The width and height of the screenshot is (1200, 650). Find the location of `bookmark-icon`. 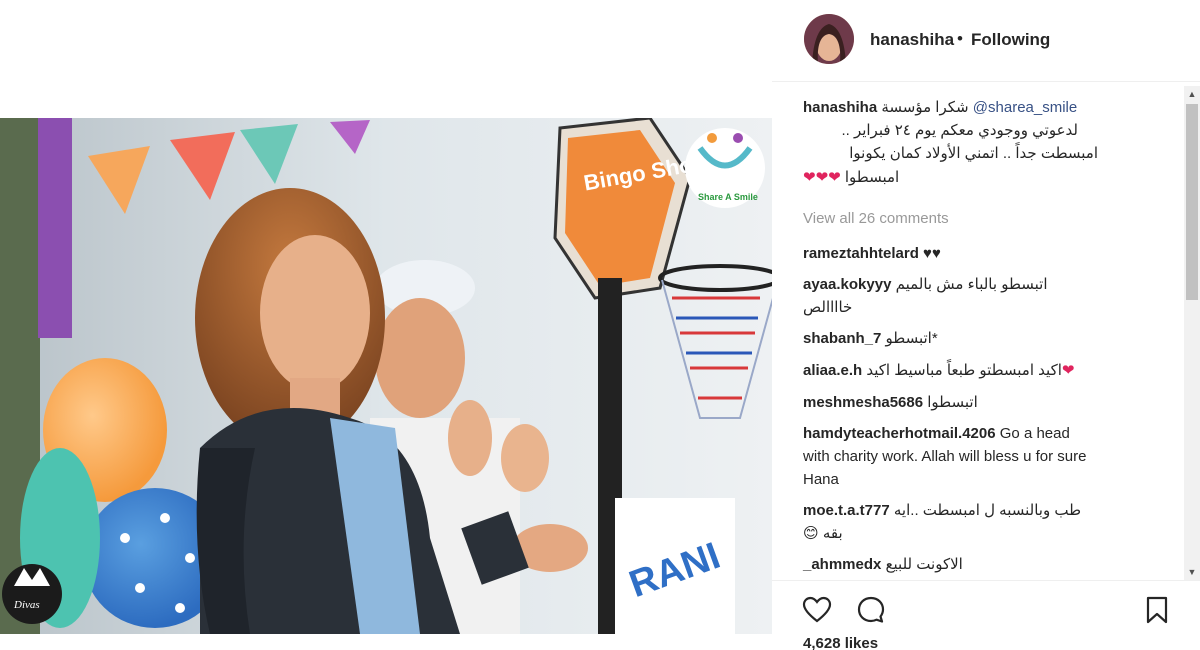

bookmark-icon is located at coordinates (1157, 610).